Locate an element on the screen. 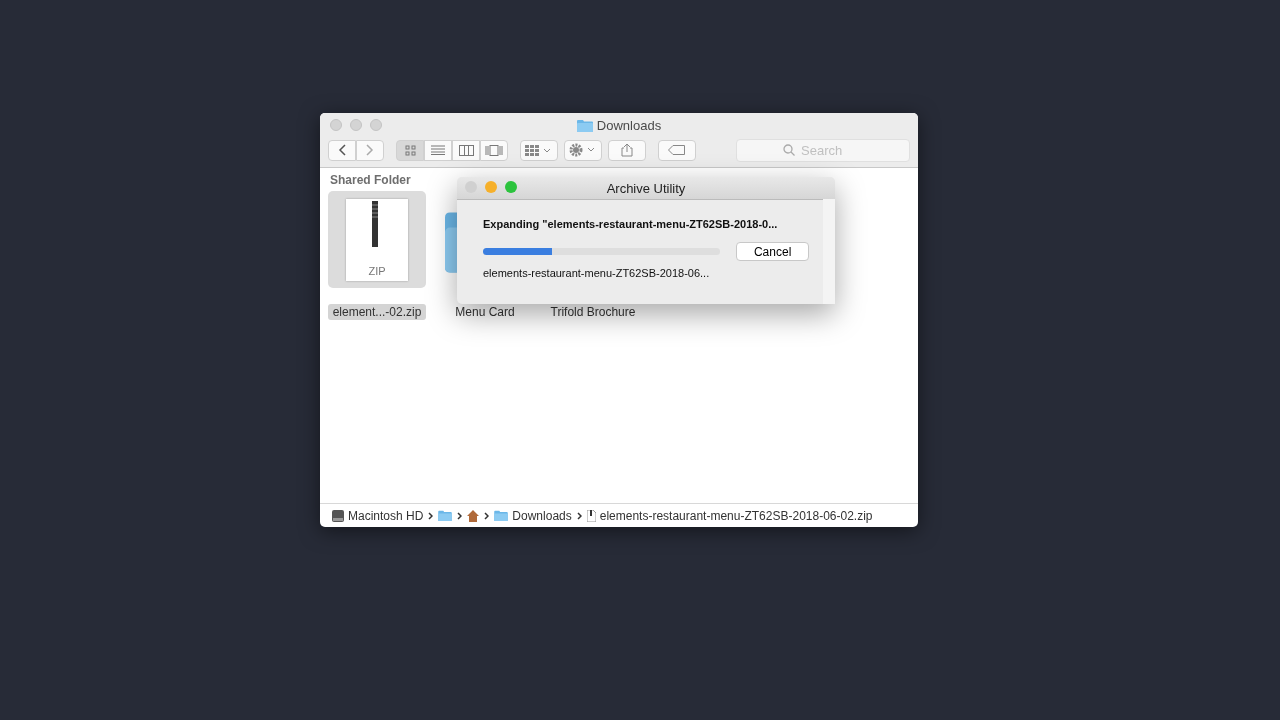 This screenshot has height=720, width=1280. tag-button is located at coordinates (677, 150).